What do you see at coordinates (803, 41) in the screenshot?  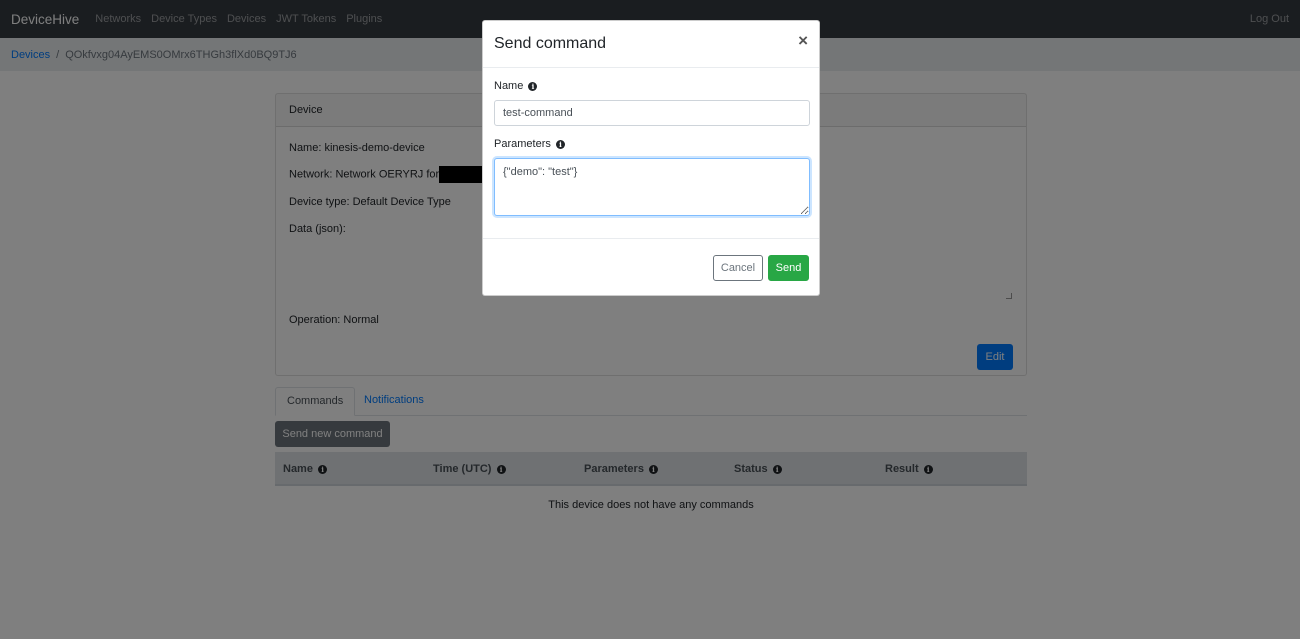 I see `close-icon: ×` at bounding box center [803, 41].